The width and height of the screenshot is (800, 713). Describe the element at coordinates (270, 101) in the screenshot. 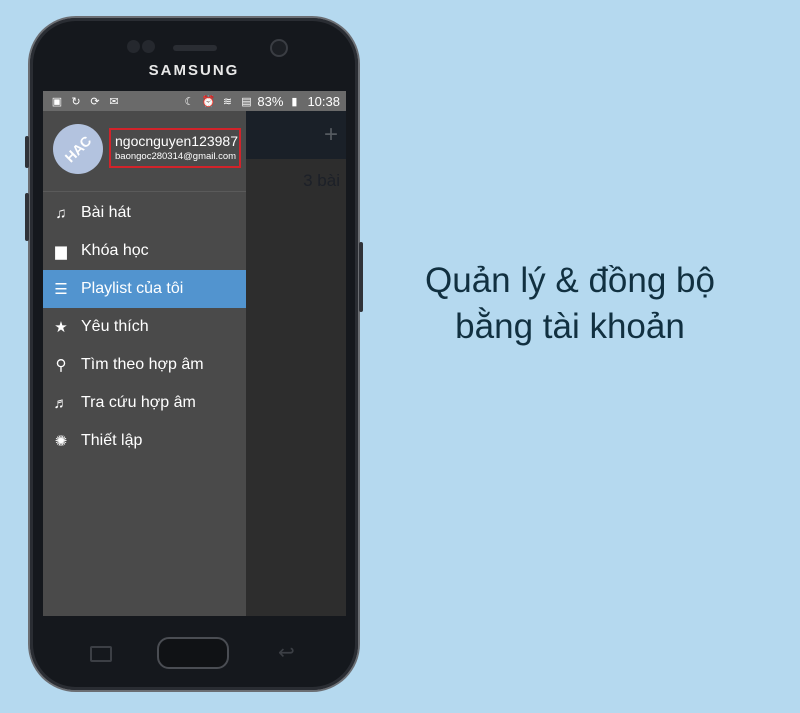

I see `battery-percent: 83%` at that location.